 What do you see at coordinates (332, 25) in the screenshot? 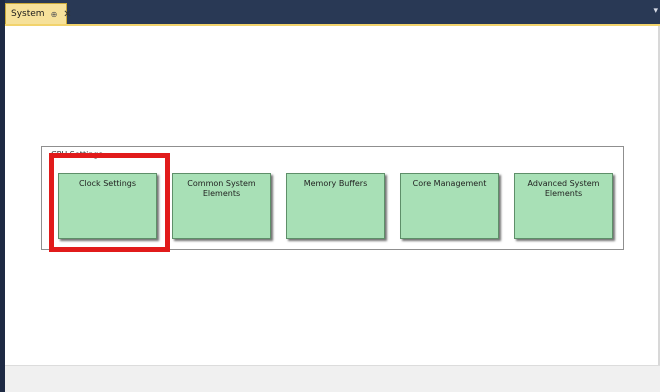
I see `tab-underline` at bounding box center [332, 25].